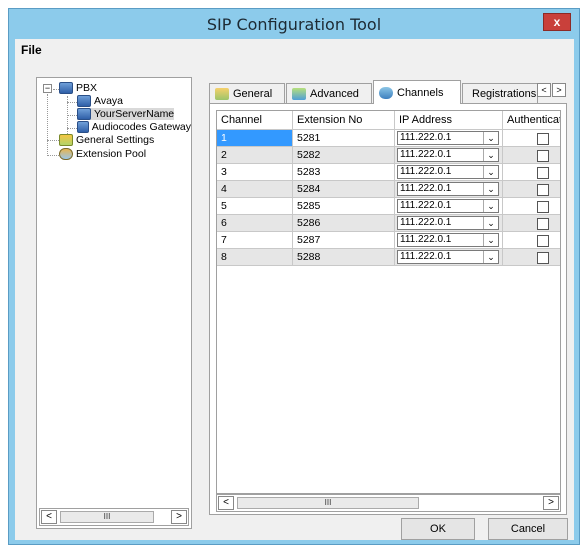 This screenshot has width=588, height=553. I want to click on tree-horizontal-scrollbar: < III >, so click(114, 517).